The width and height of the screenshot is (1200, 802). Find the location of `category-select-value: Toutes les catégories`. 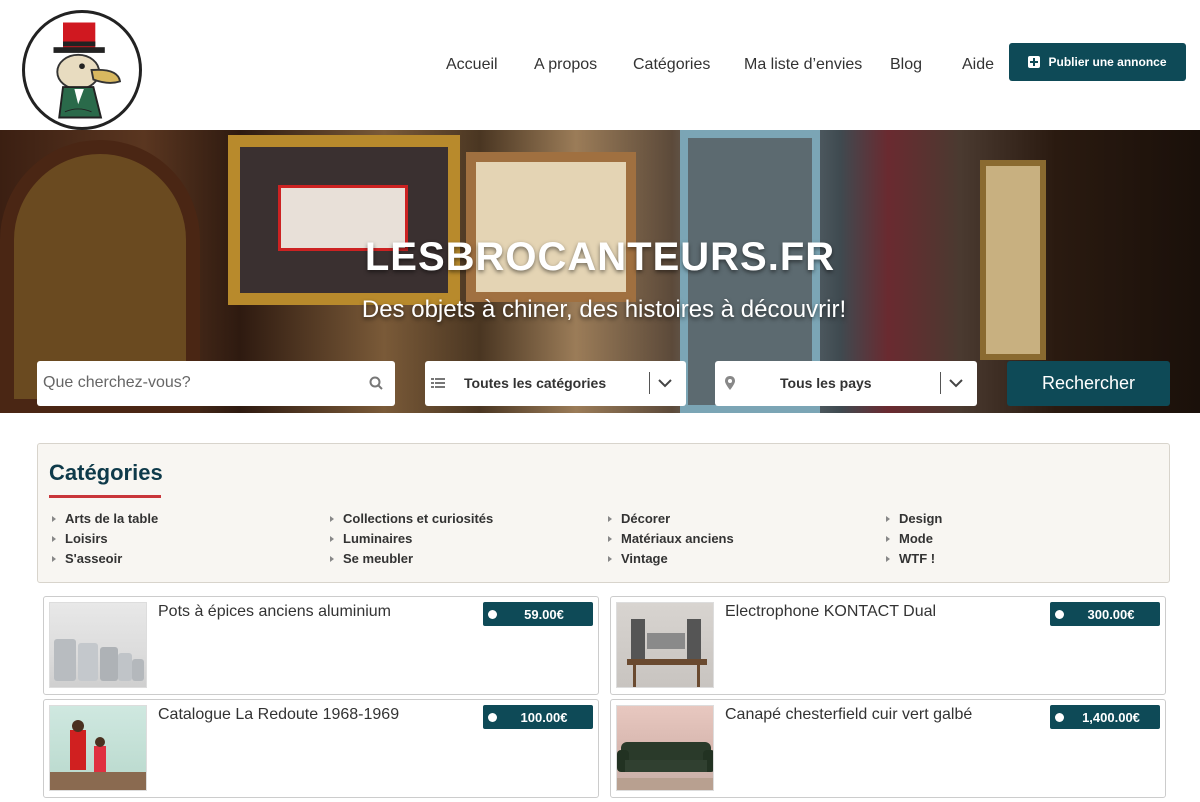

category-select-value: Toutes les catégories is located at coordinates (535, 383).